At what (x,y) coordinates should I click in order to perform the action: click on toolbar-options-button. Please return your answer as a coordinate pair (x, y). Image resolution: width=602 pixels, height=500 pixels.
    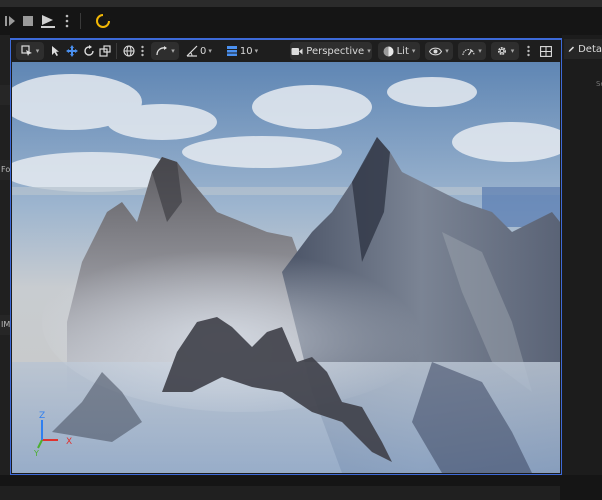
    Looking at the image, I should click on (67, 21).